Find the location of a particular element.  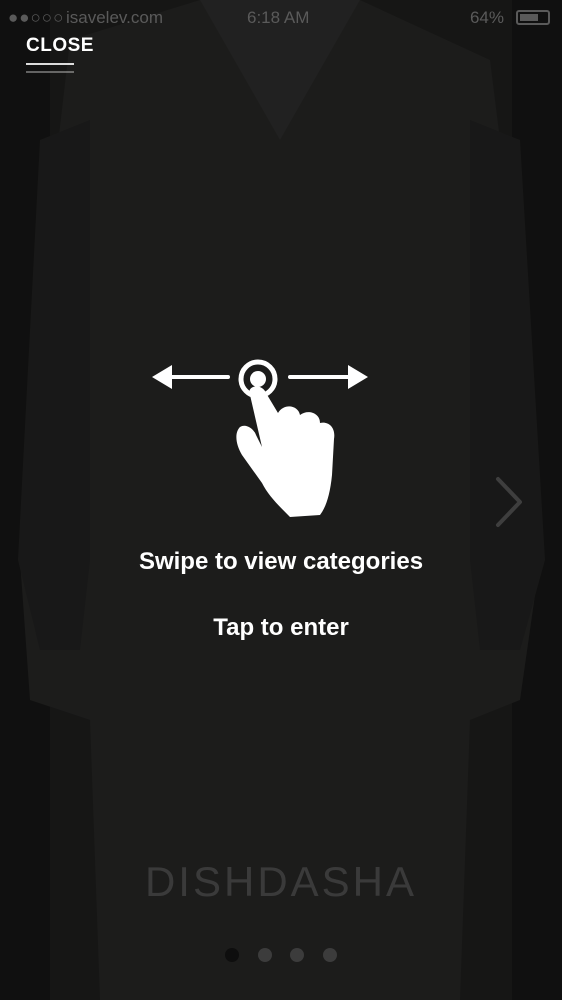

battery-percent: 64% is located at coordinates (486, 17).